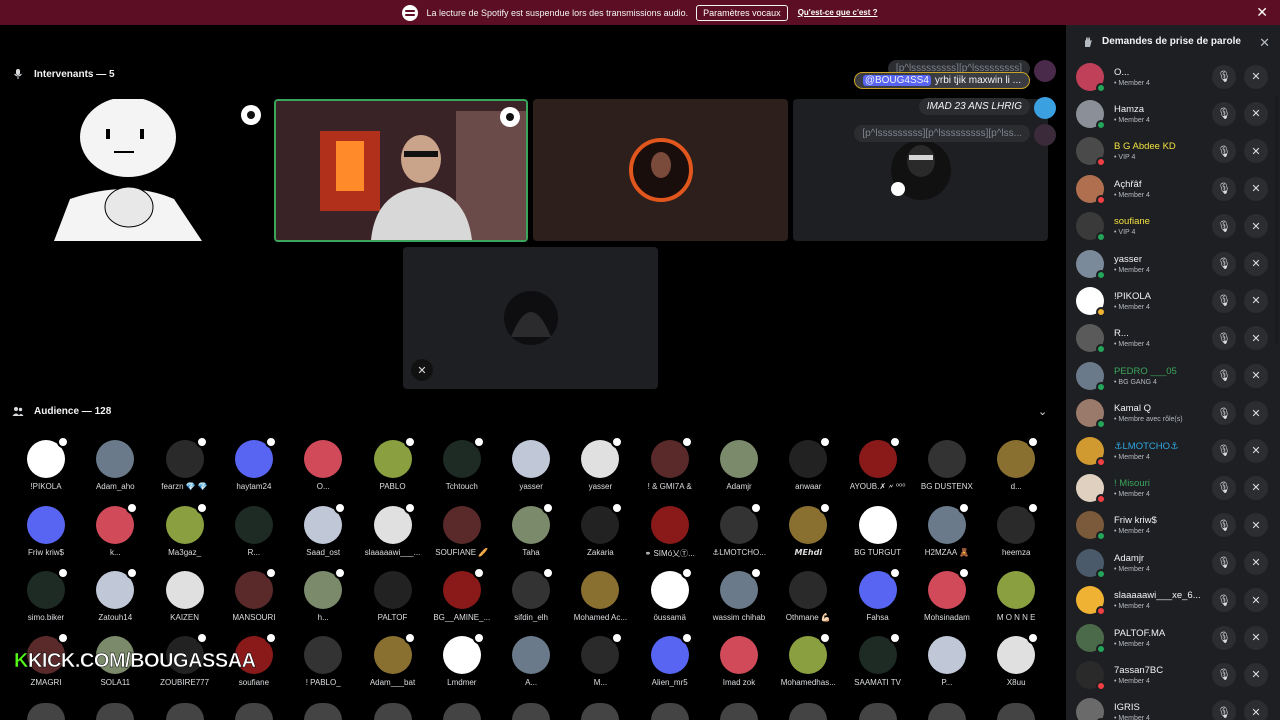 Image resolution: width=1280 pixels, height=720 pixels. I want to click on audience-member: PALTOF, so click(393, 596).